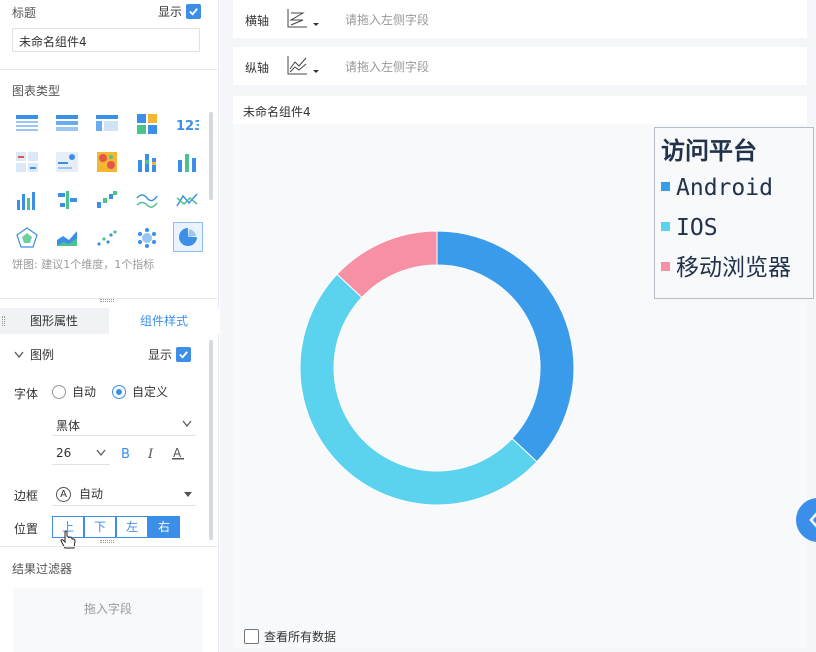 The image size is (816, 652). Describe the element at coordinates (67, 238) in the screenshot. I see `area-chart-icon` at that location.